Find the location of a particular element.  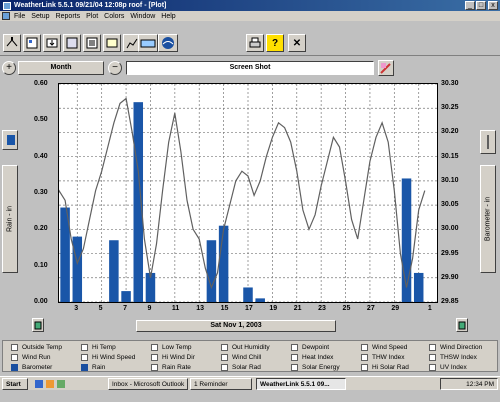

menu-plot: Plot is located at coordinates (92, 16).